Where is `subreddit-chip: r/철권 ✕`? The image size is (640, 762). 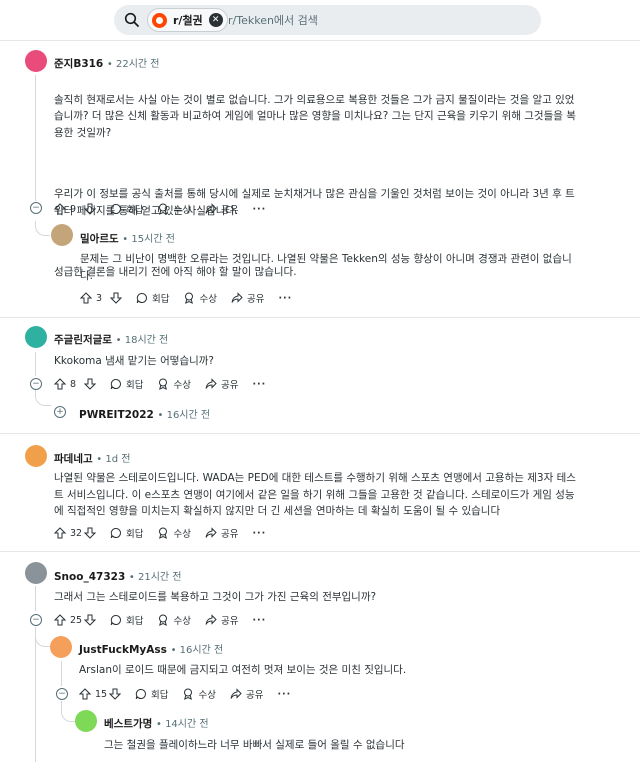 subreddit-chip: r/철권 ✕ is located at coordinates (187, 20).